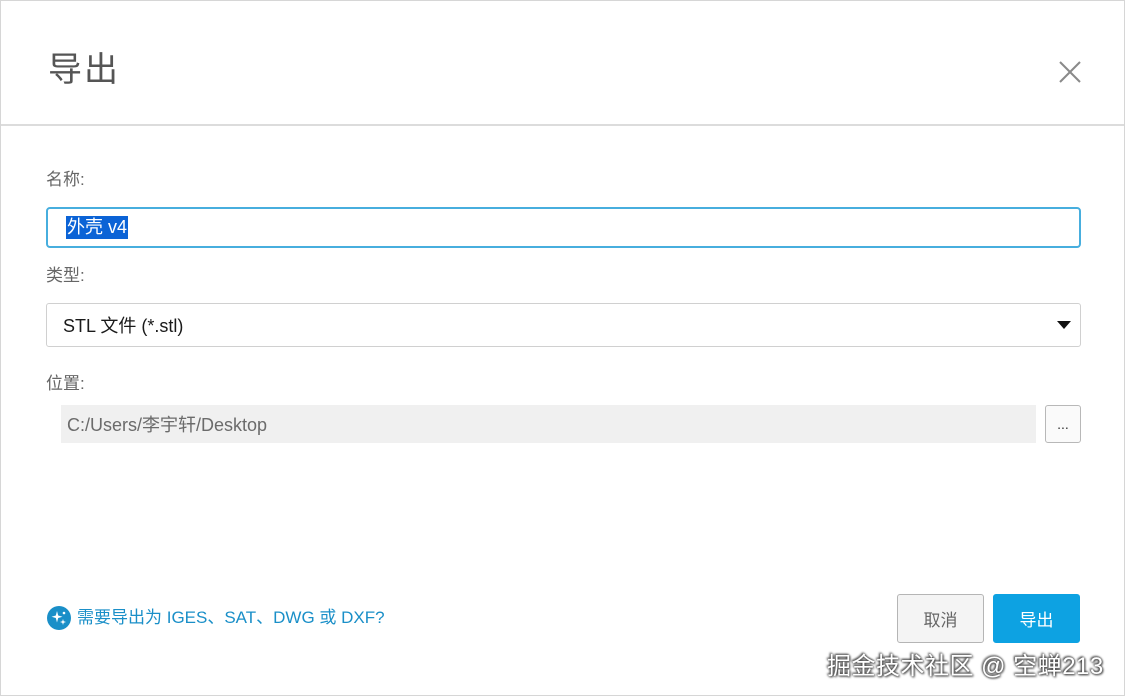 The height and width of the screenshot is (696, 1125). What do you see at coordinates (1064, 325) in the screenshot?
I see `caret-down-icon` at bounding box center [1064, 325].